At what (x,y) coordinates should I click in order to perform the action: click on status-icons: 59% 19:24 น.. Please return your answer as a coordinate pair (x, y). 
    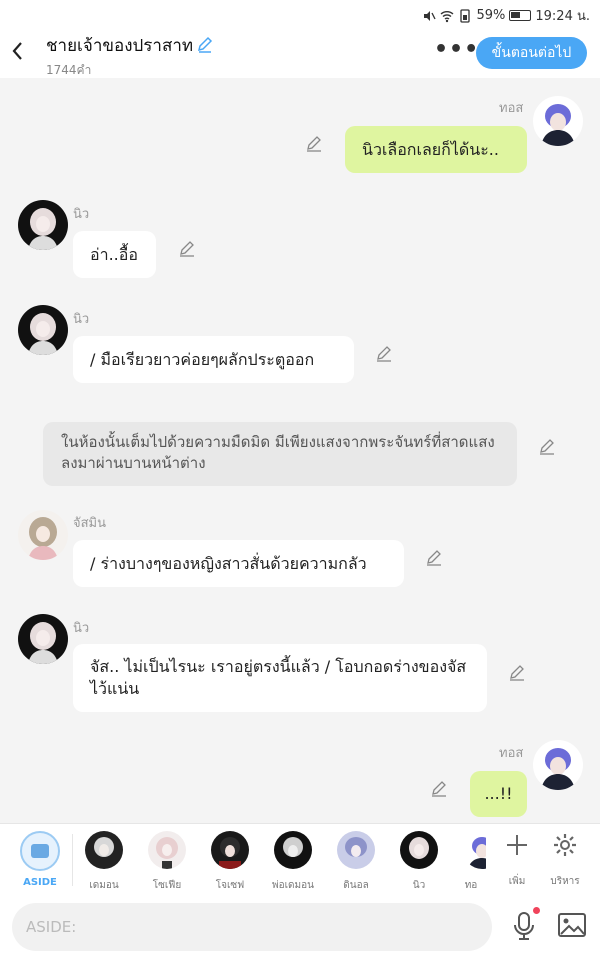
    Looking at the image, I should click on (506, 15).